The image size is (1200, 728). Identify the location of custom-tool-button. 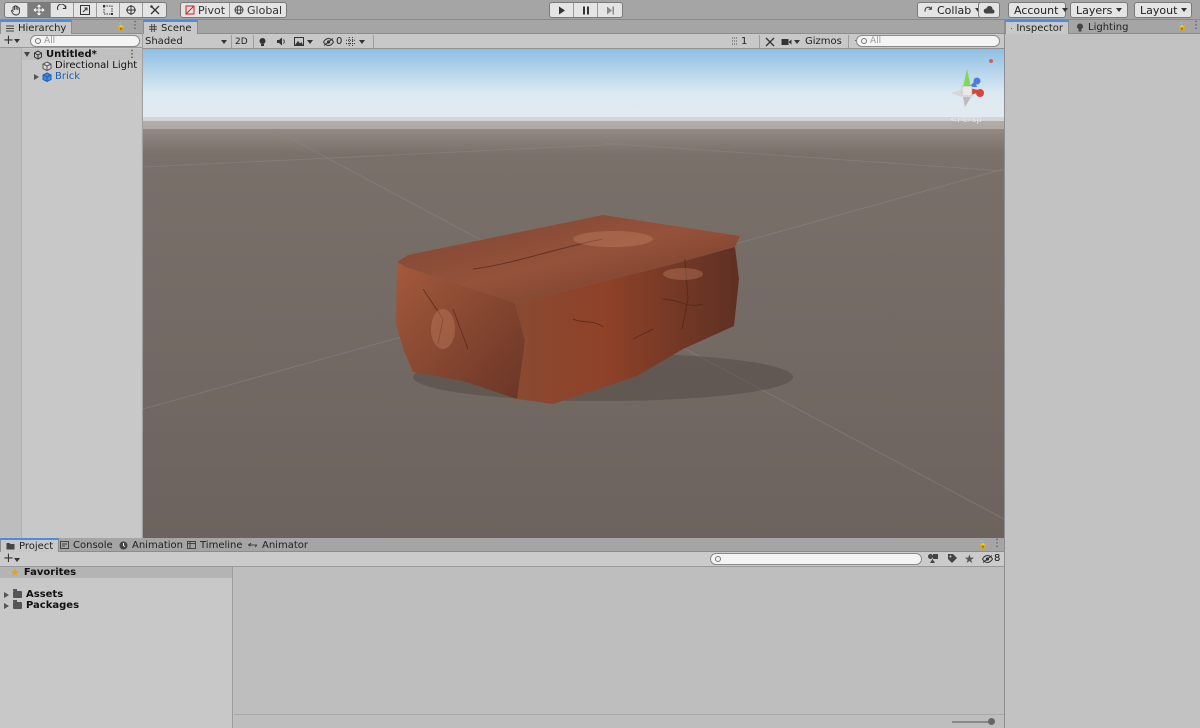
(154, 10).